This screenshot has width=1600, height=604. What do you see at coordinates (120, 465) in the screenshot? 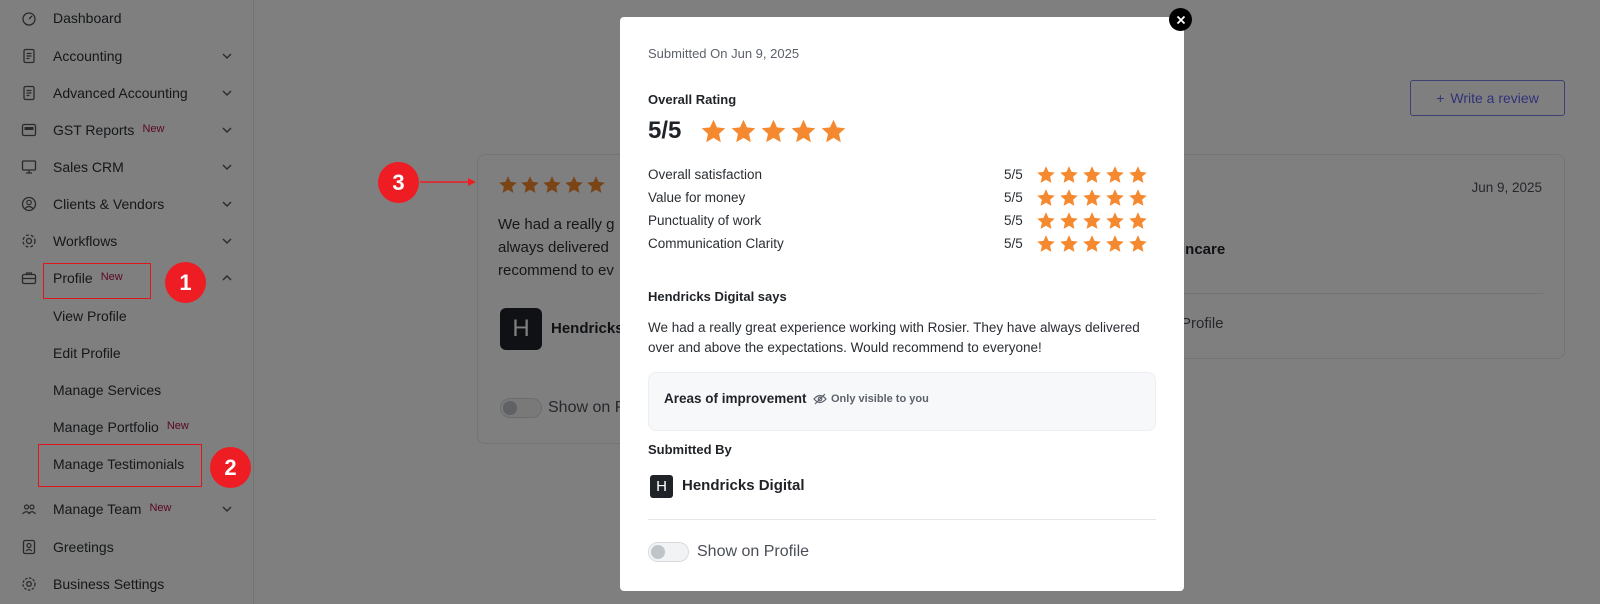
I see `annotation-box-manage-testimonials` at bounding box center [120, 465].